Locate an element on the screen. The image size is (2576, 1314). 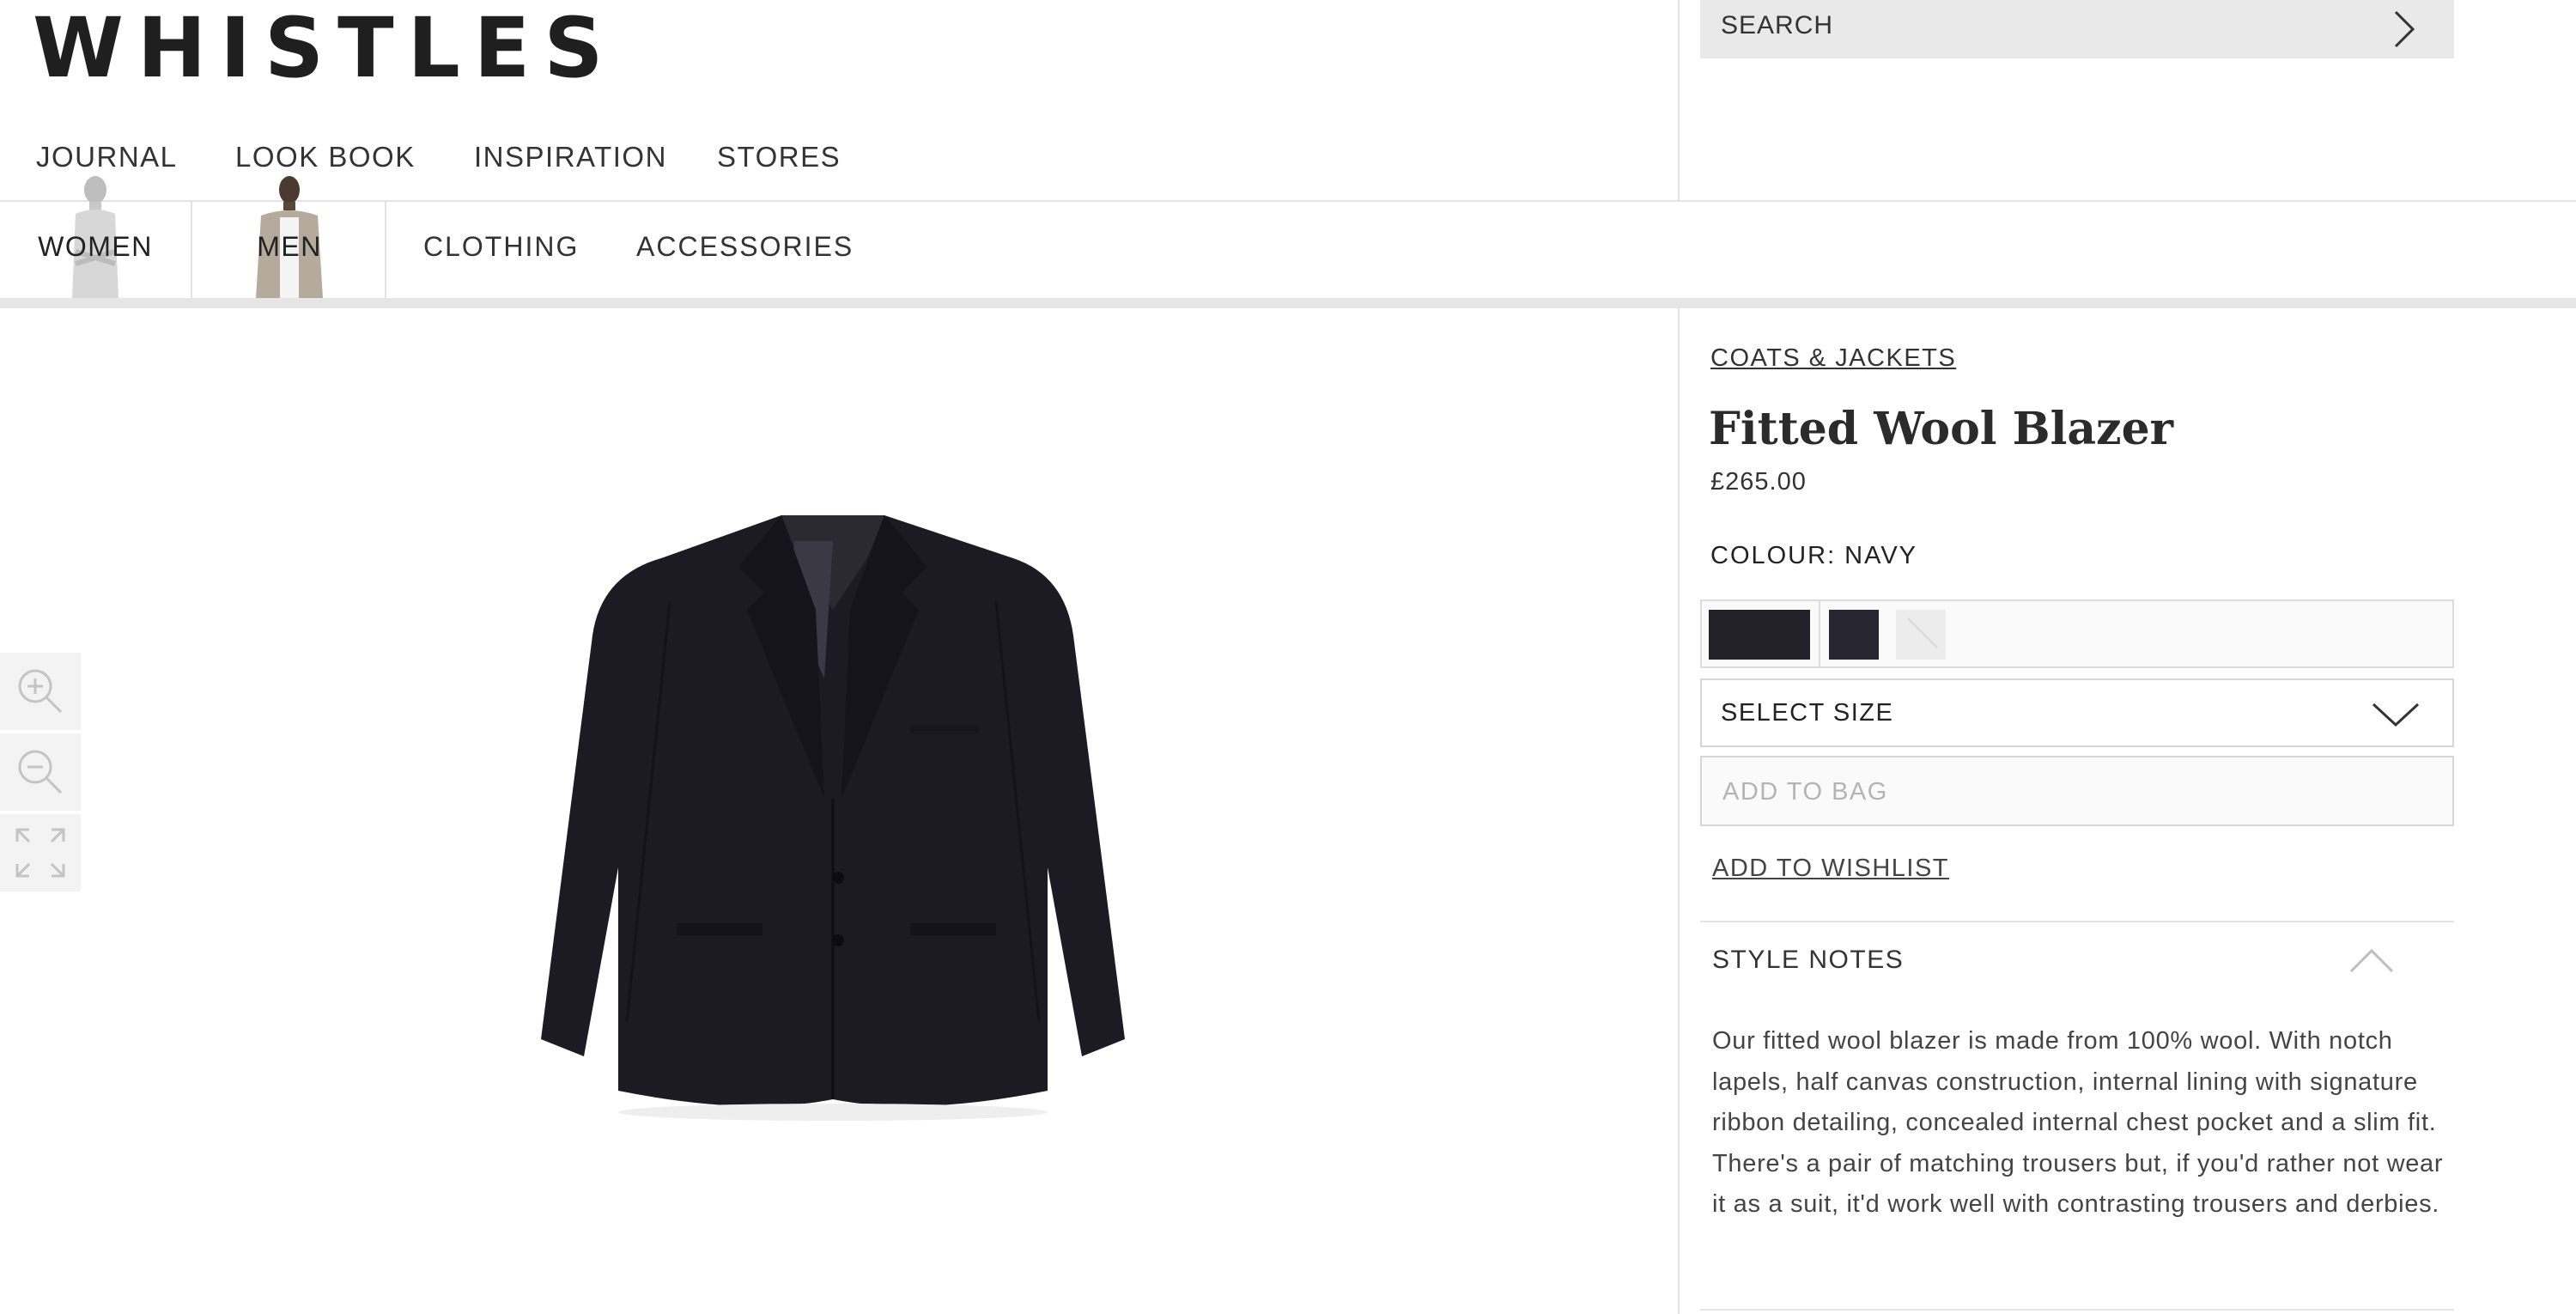
fullscreen-button is located at coordinates (40, 852).